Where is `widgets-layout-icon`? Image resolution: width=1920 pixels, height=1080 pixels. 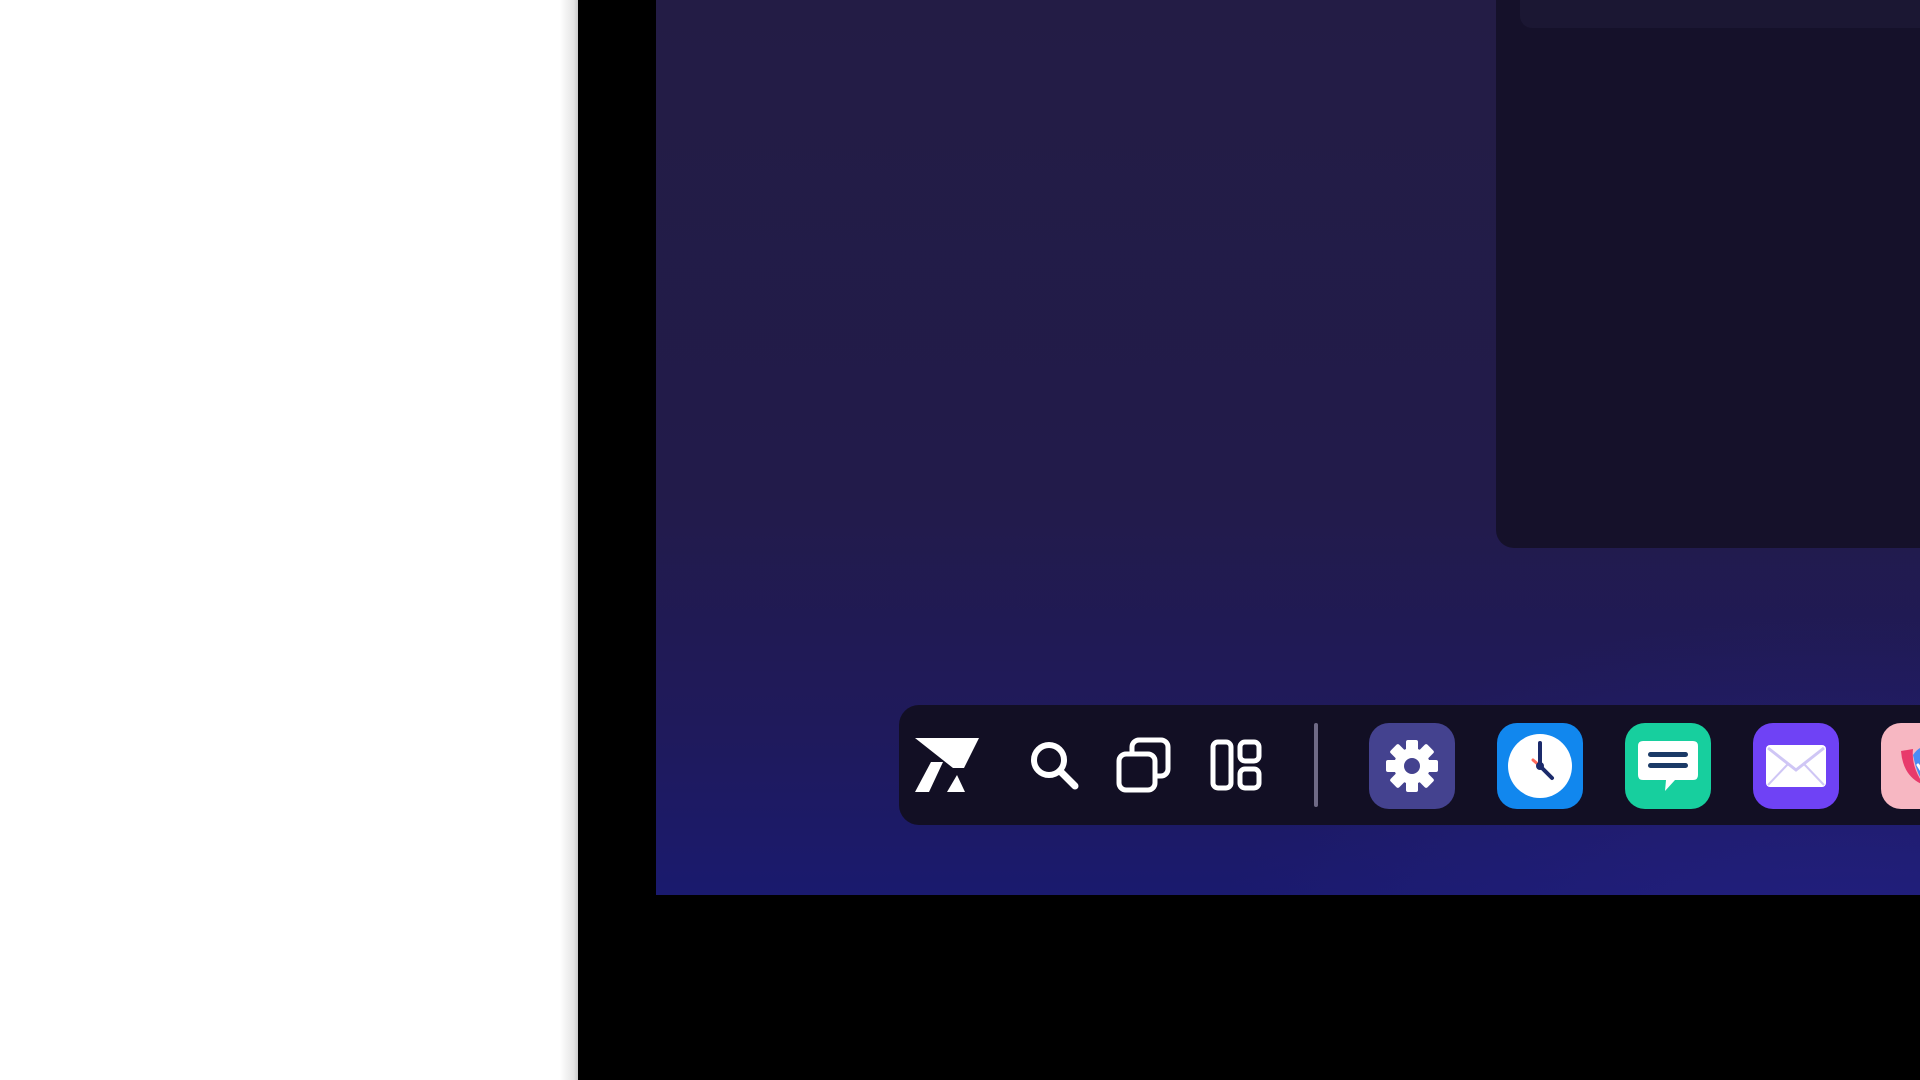
widgets-layout-icon is located at coordinates (1236, 765).